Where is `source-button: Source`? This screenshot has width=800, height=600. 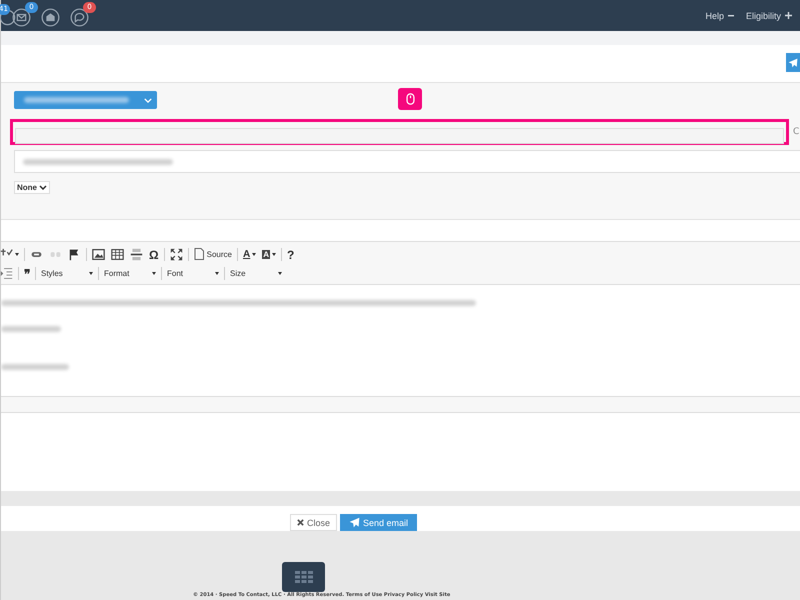 source-button: Source is located at coordinates (212, 254).